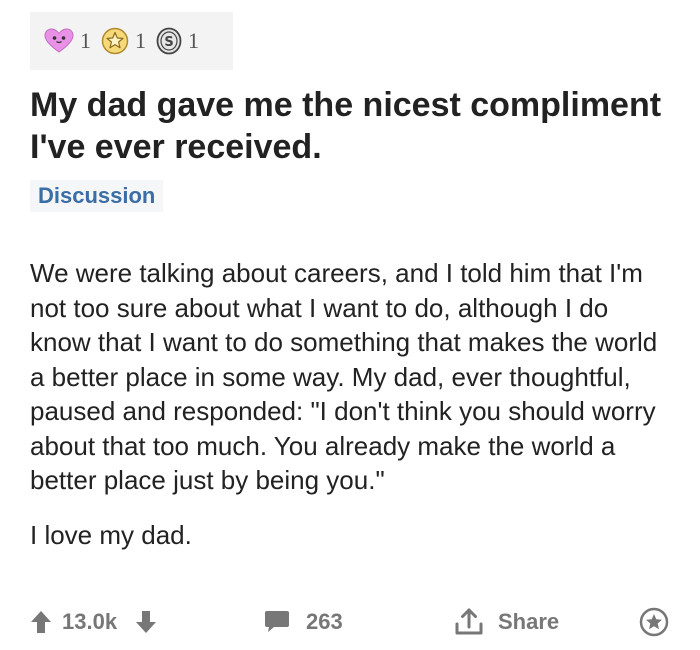  I want to click on comment-count: 263, so click(324, 621).